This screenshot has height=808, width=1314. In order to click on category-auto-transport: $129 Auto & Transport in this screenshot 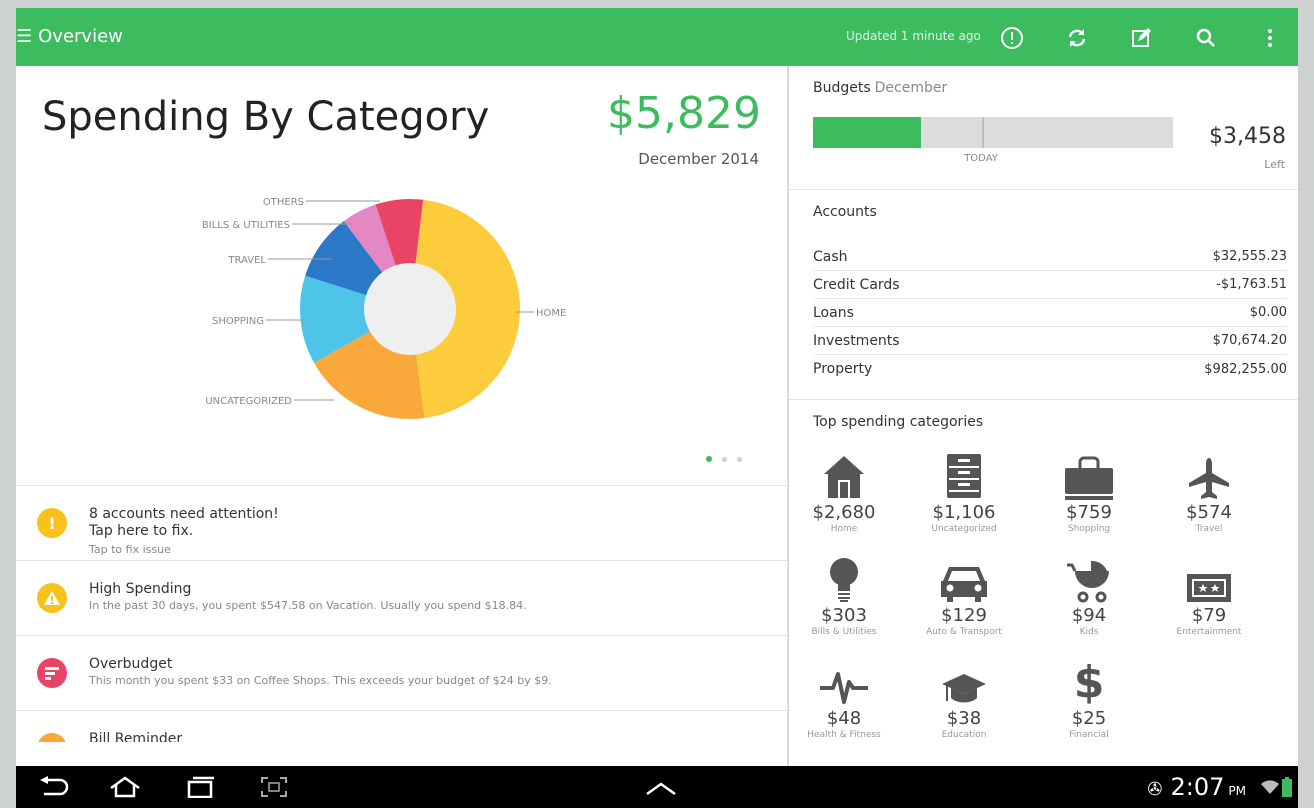, I will do `click(964, 595)`.